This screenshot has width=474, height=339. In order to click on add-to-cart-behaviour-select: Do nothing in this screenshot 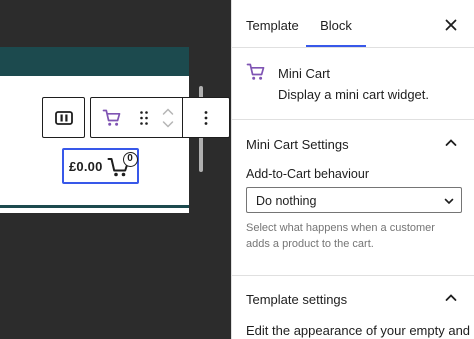, I will do `click(354, 200)`.